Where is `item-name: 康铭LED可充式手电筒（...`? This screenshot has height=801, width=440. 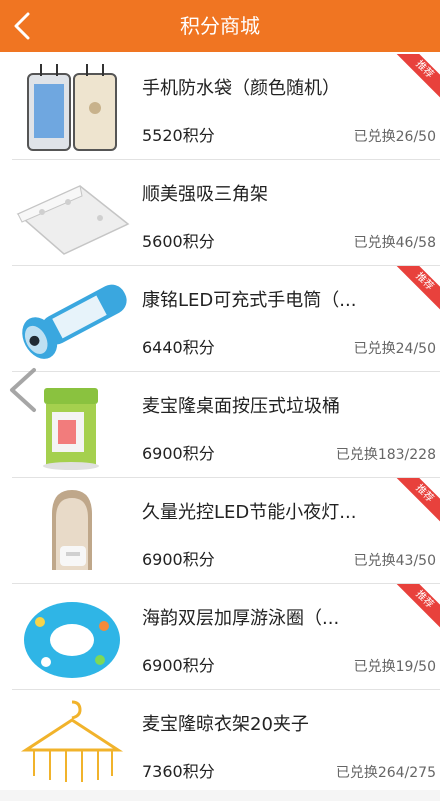
item-name: 康铭LED可充式手电筒（... is located at coordinates (249, 300).